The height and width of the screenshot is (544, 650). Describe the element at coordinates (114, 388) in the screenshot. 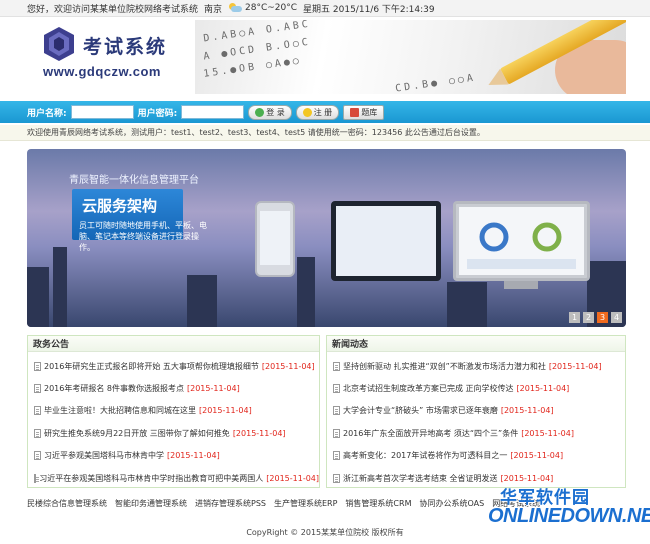

I see `item-title: 2016年考研报名 8件事教你选报报考点` at that location.